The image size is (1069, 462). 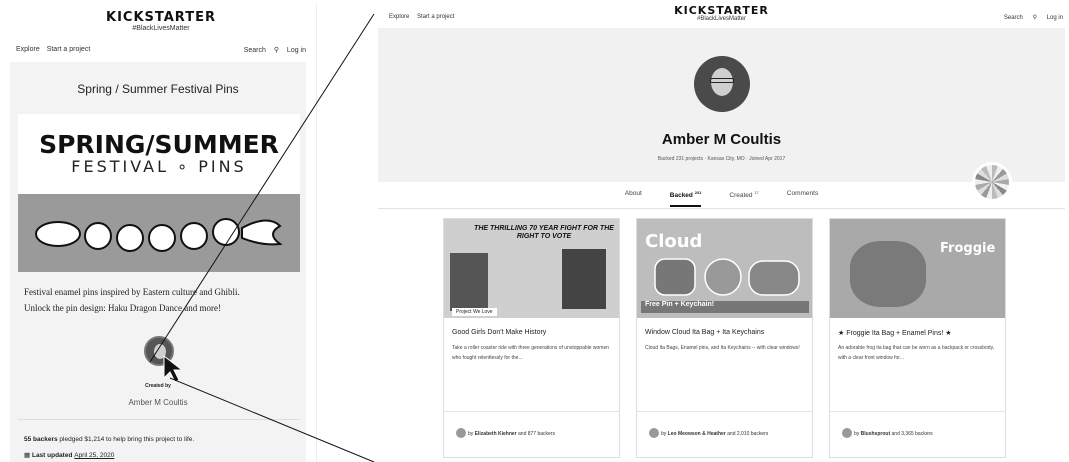 I want to click on profile-tabs: About Backed 231 Created 17 Comments, so click(x=721, y=199).